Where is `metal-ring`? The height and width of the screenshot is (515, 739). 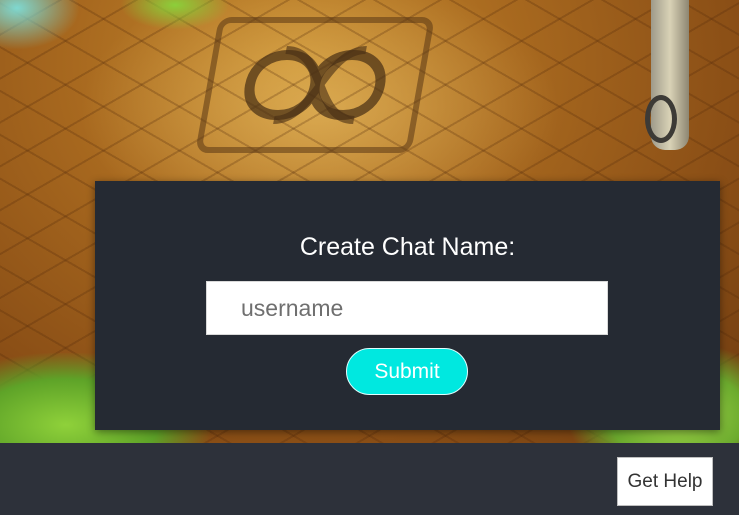
metal-ring is located at coordinates (661, 119).